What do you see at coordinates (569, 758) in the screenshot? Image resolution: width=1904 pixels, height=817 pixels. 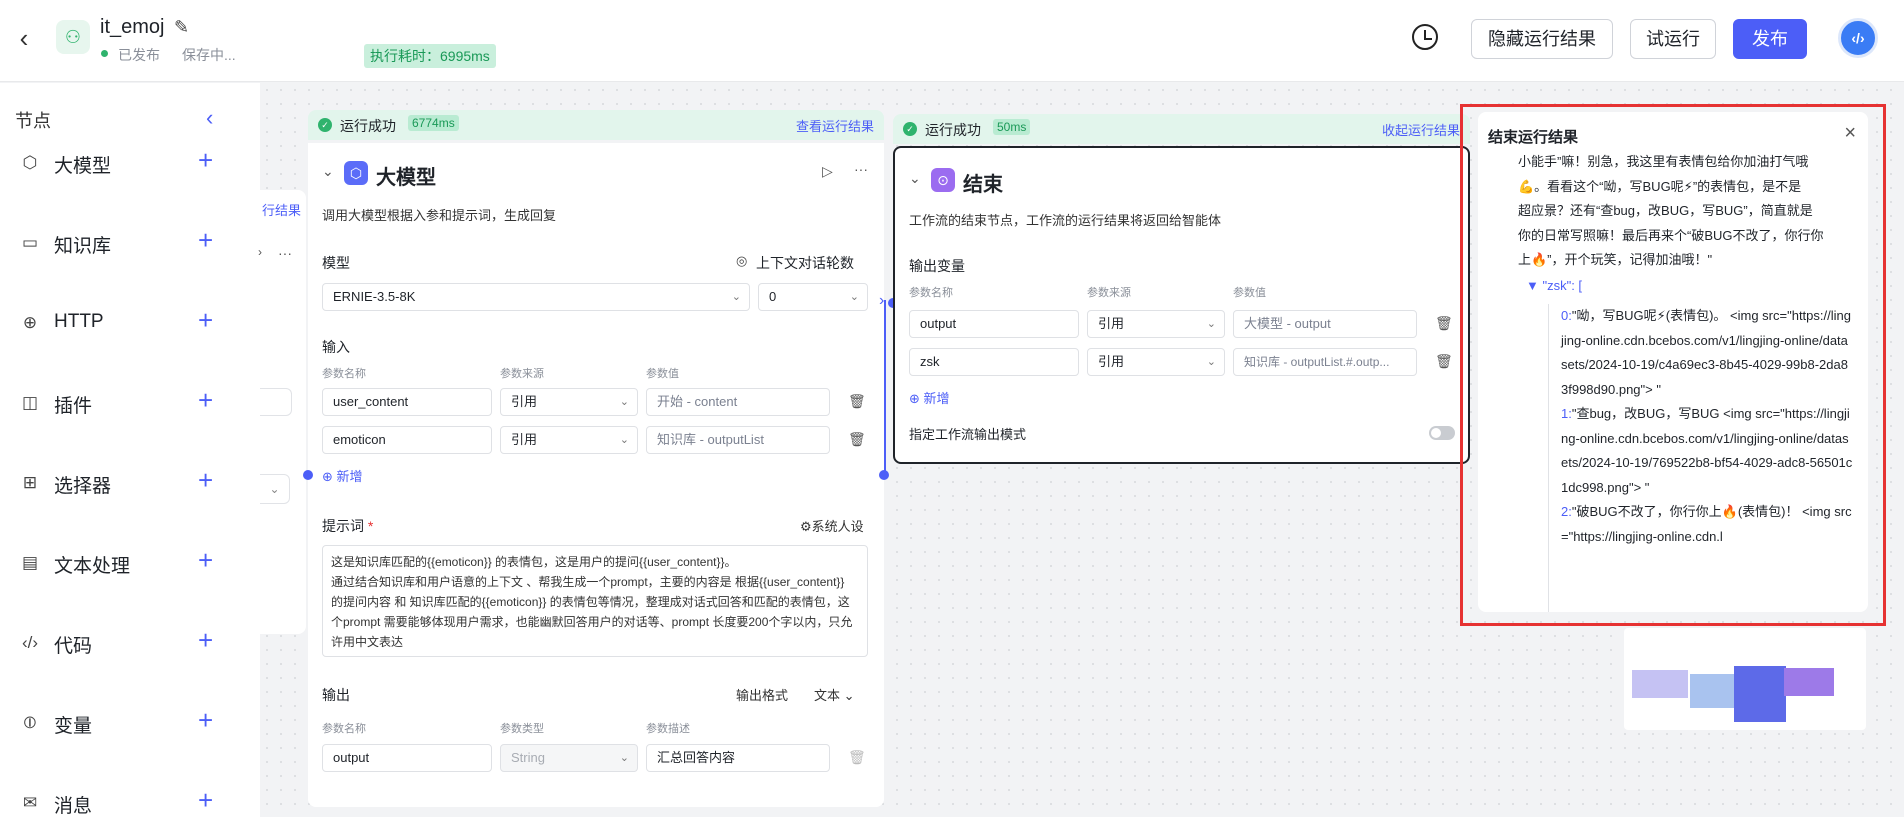 I see `output-type-select: String ⌄` at bounding box center [569, 758].